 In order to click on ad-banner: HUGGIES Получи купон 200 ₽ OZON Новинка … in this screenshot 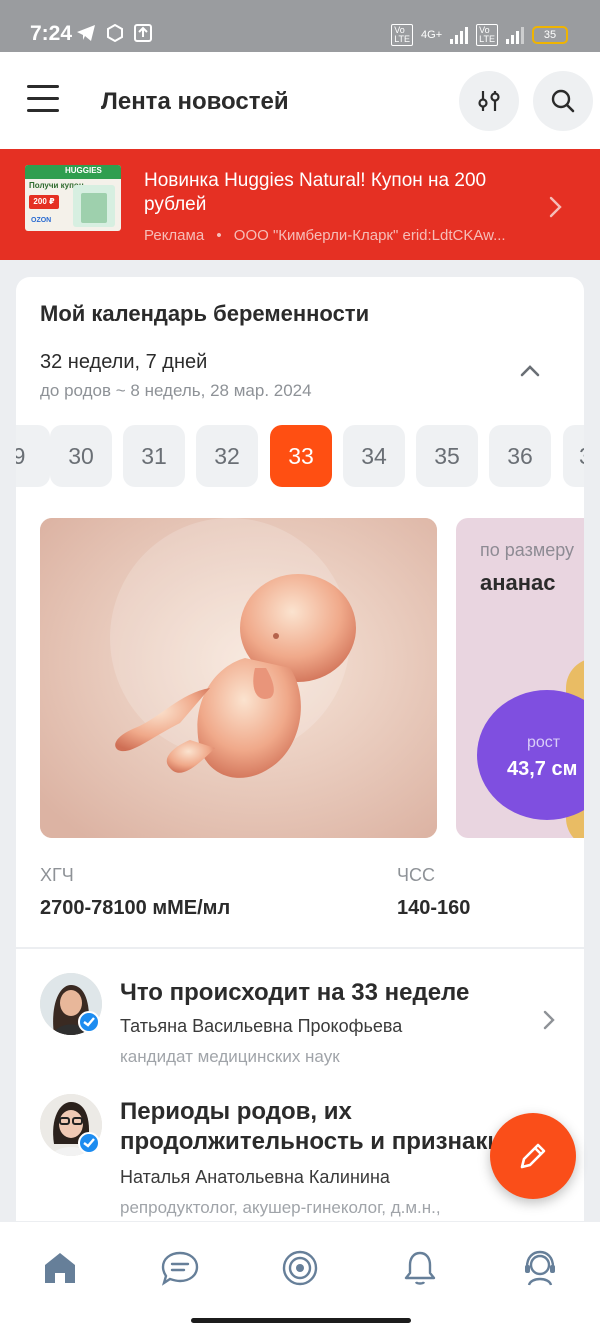, I will do `click(300, 204)`.